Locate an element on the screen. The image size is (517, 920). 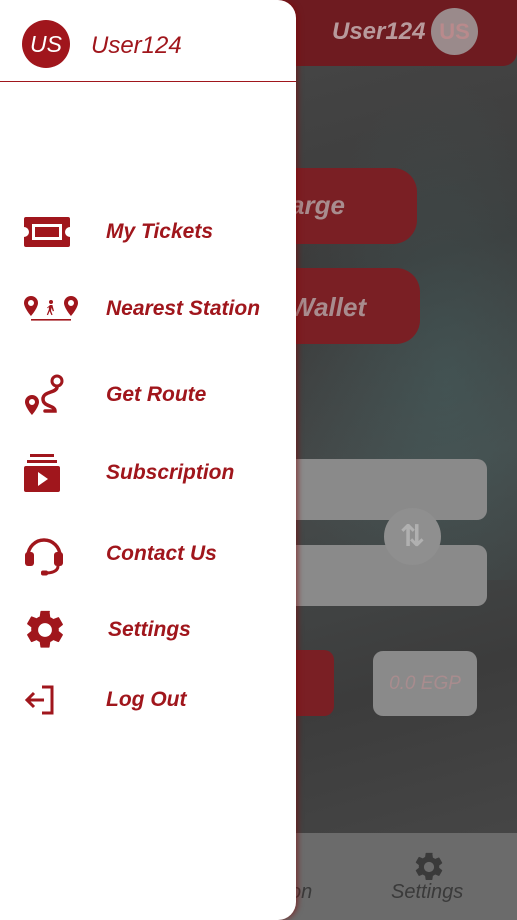
header-username: User124 is located at coordinates (379, 31).